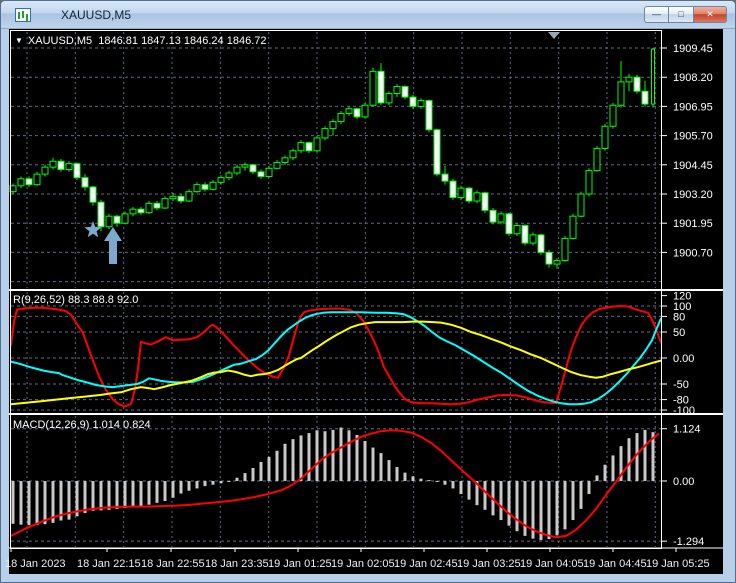  What do you see at coordinates (683, 482) in the screenshot?
I see `macd-axis-label: 0.00` at bounding box center [683, 482].